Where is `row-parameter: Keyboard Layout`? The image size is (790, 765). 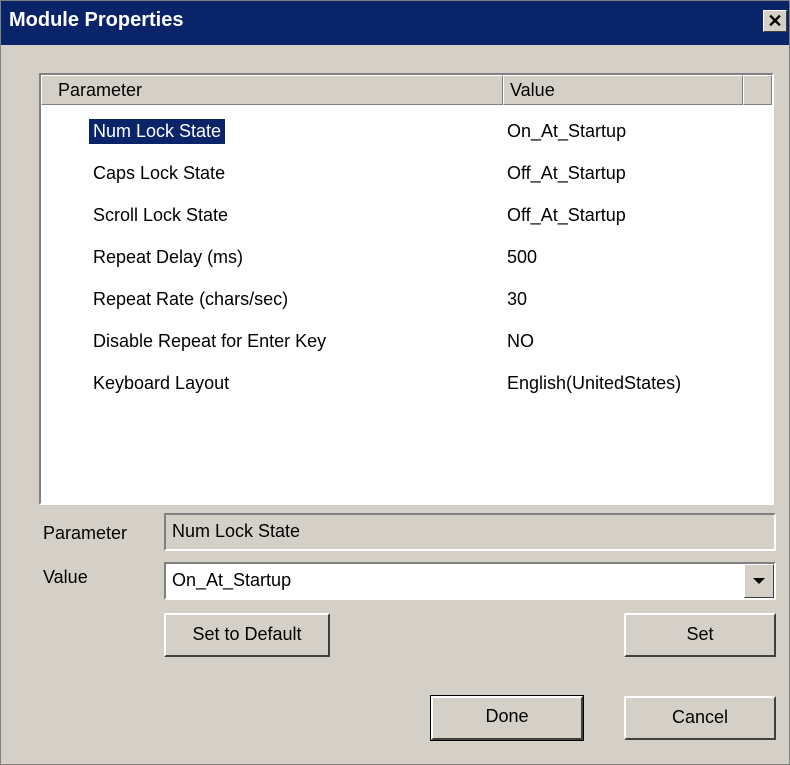 row-parameter: Keyboard Layout is located at coordinates (161, 383).